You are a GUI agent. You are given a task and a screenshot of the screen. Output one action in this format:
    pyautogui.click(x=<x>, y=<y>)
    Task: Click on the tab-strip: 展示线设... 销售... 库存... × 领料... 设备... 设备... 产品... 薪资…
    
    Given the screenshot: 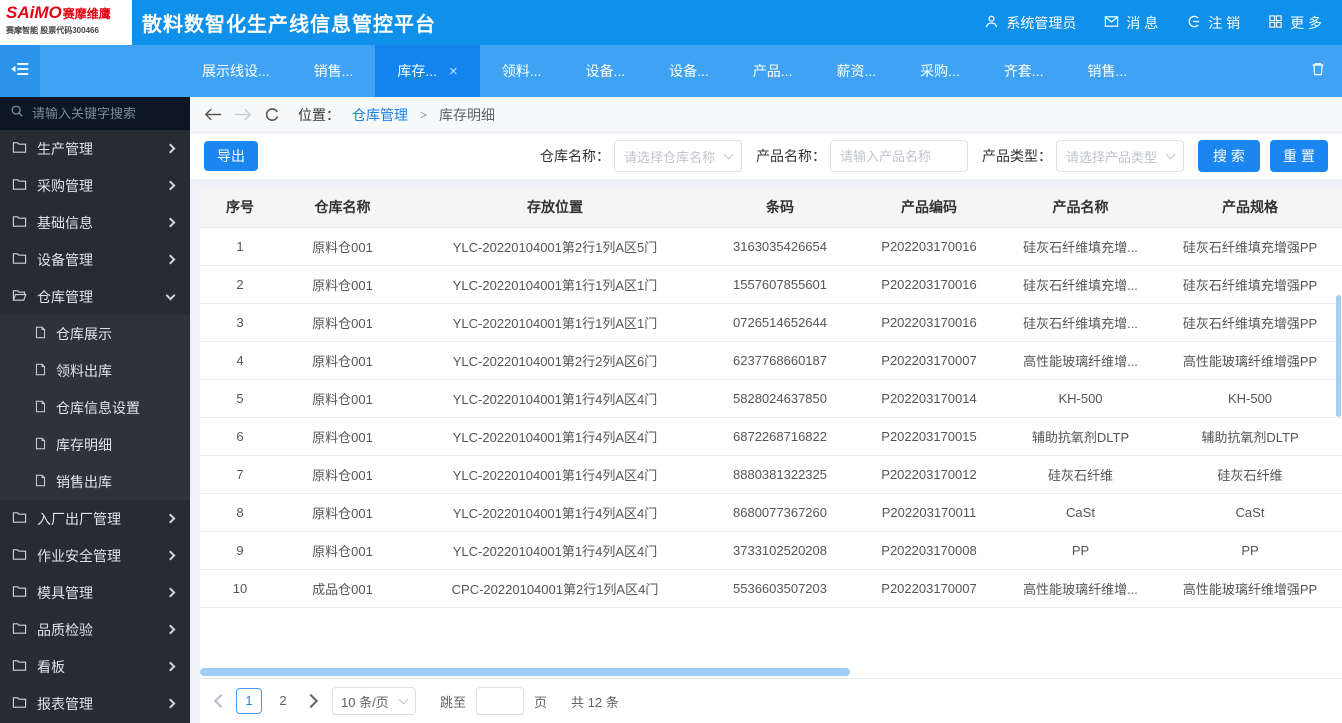 What is the action you would take?
    pyautogui.click(x=664, y=71)
    